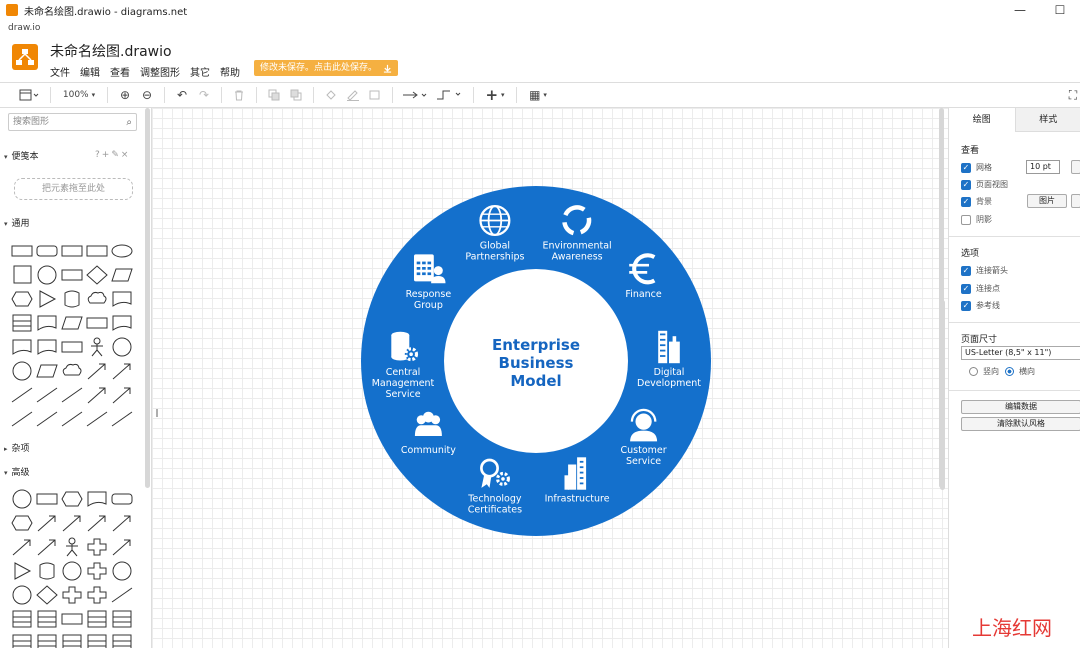  Describe the element at coordinates (17, 222) in the screenshot. I see `general-section-header: ▾ 通用` at that location.